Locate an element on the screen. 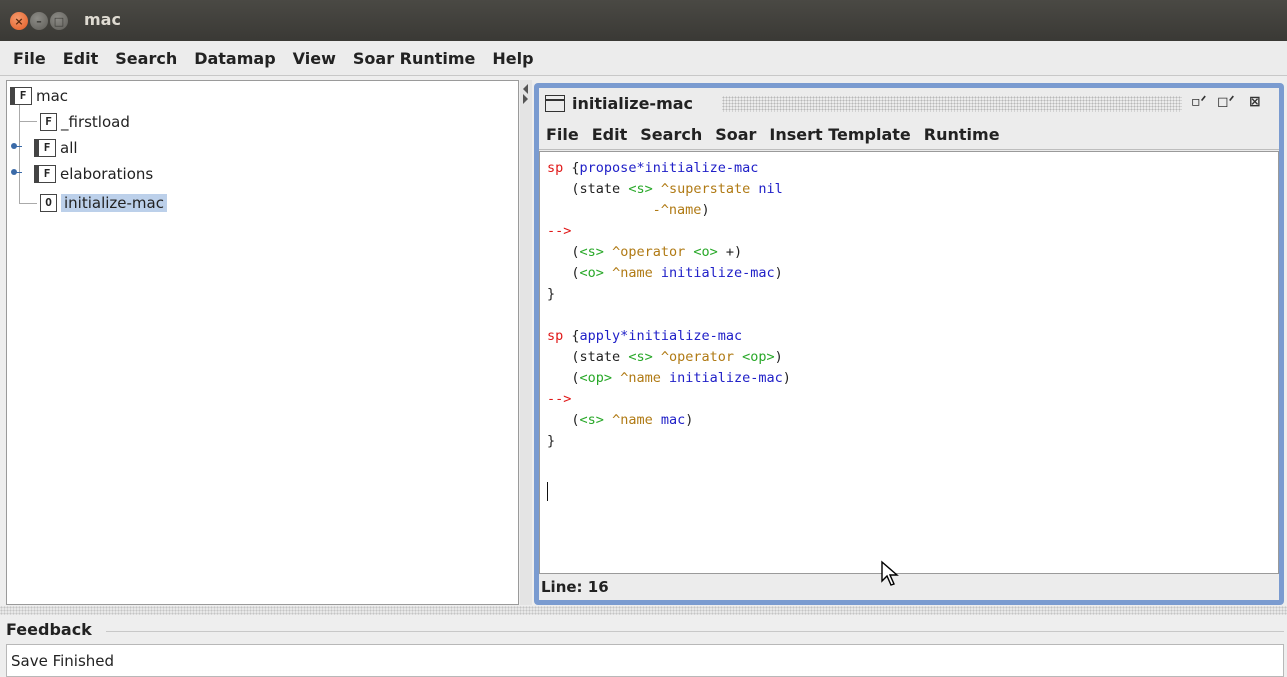 The image size is (1287, 677). minimize-window-button: – is located at coordinates (39, 21).